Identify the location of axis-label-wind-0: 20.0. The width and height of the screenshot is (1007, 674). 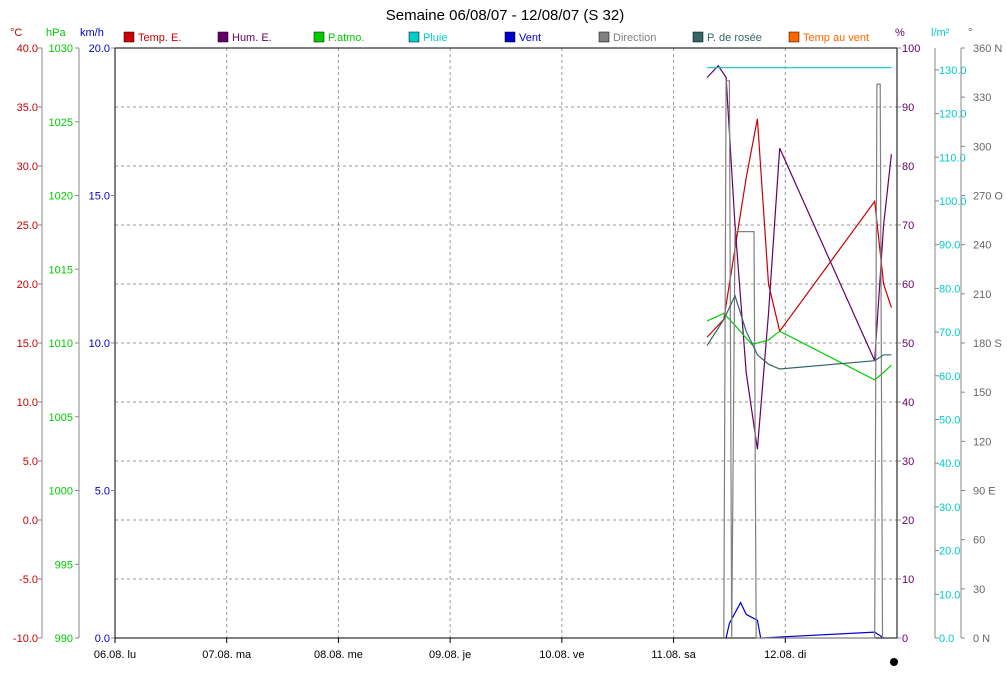
(99, 49).